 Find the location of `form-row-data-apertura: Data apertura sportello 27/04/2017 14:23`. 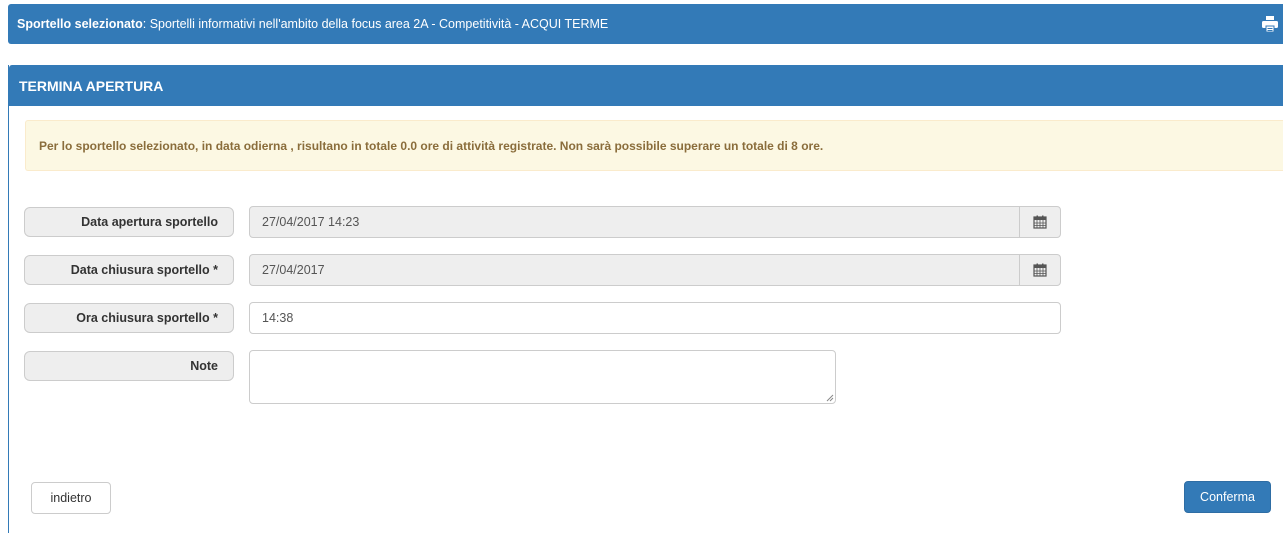

form-row-data-apertura: Data apertura sportello 27/04/2017 14:23 is located at coordinates (544, 222).